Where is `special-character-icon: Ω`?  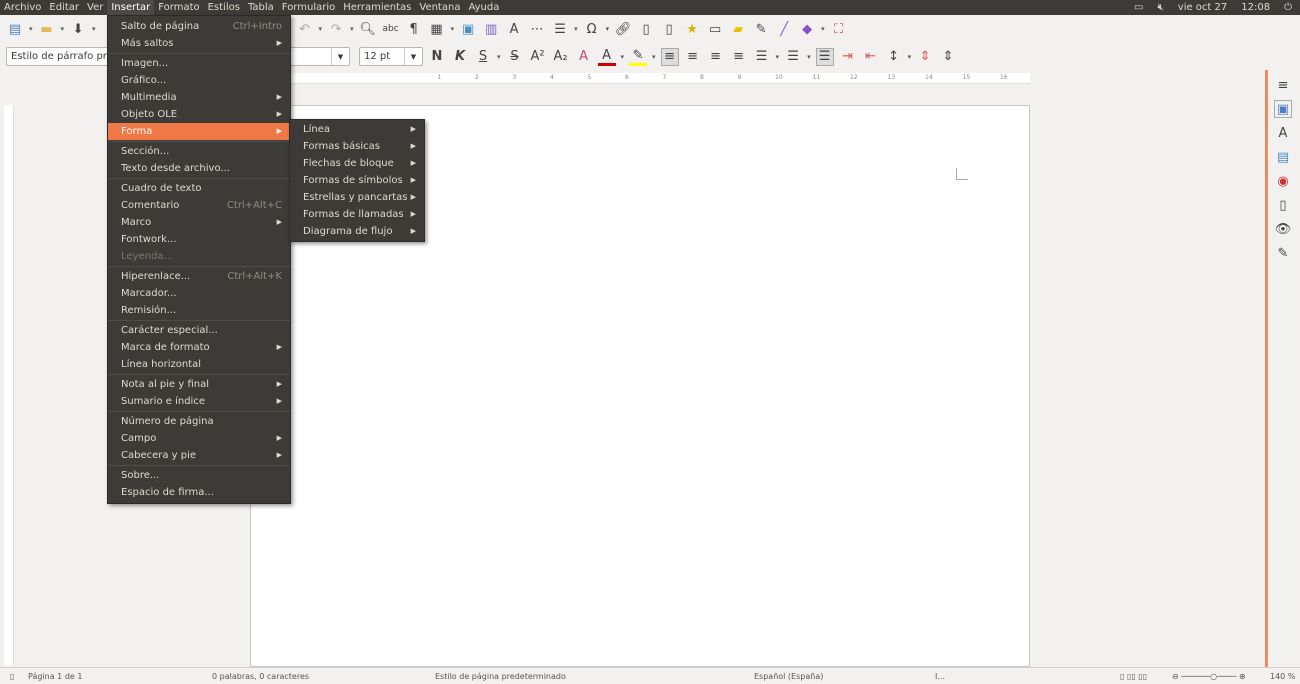 special-character-icon: Ω is located at coordinates (592, 29).